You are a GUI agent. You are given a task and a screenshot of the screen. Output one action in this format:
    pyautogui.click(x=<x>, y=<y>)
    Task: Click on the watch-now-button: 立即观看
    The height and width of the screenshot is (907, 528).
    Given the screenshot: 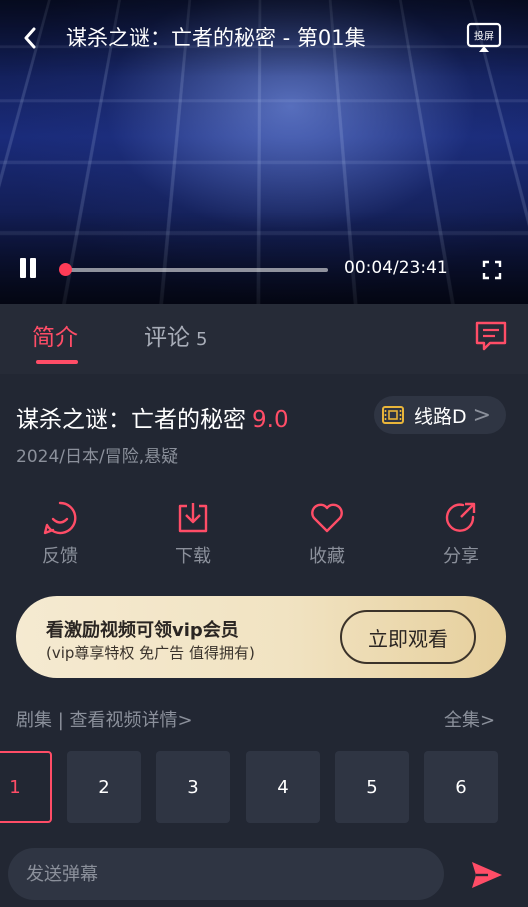 What is the action you would take?
    pyautogui.click(x=408, y=637)
    